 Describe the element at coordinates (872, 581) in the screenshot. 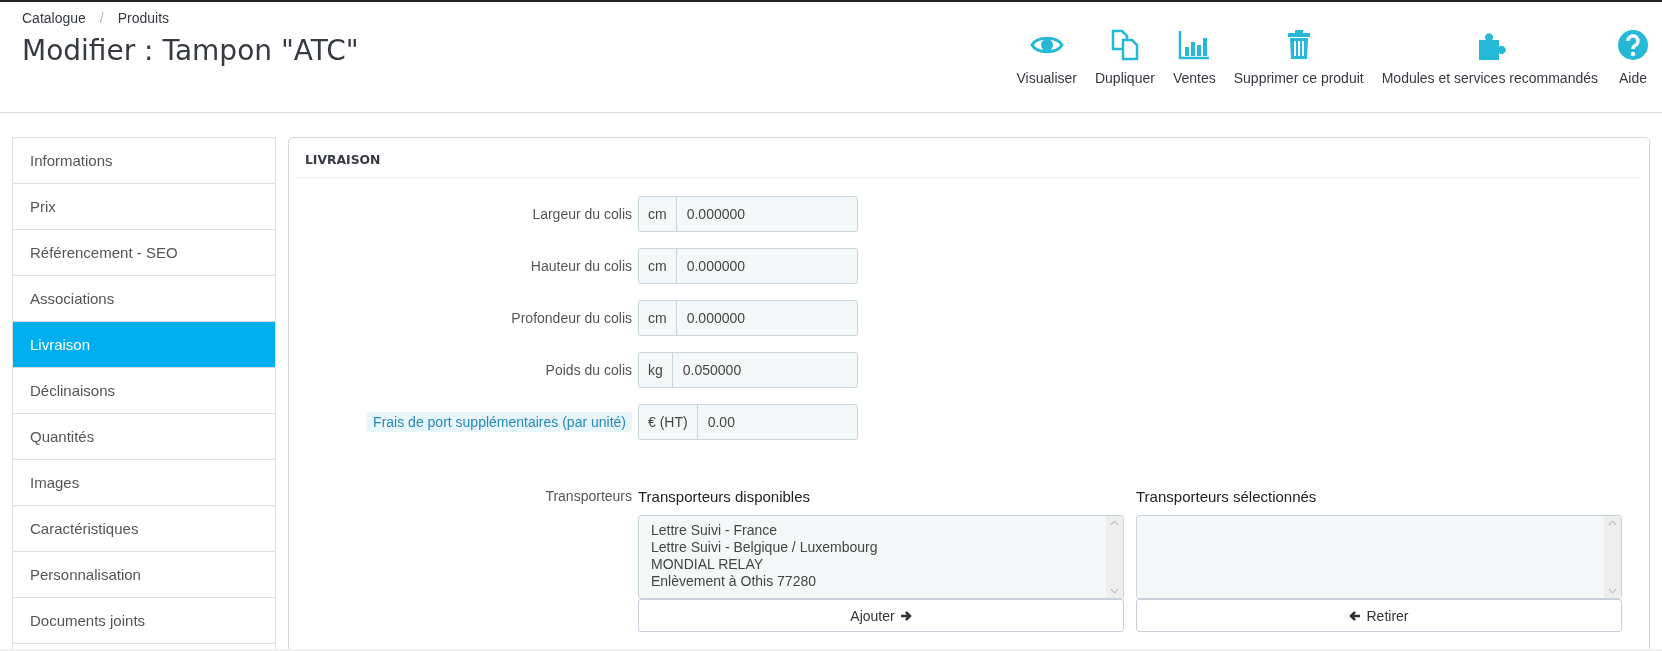

I see `list-option: Enlèvement à Othis 77280` at that location.